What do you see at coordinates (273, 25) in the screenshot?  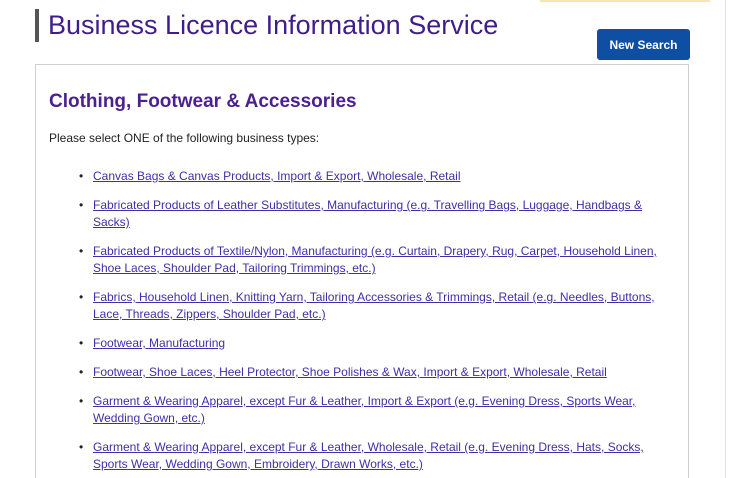 I see `site-title: Business Licence Information Service` at bounding box center [273, 25].